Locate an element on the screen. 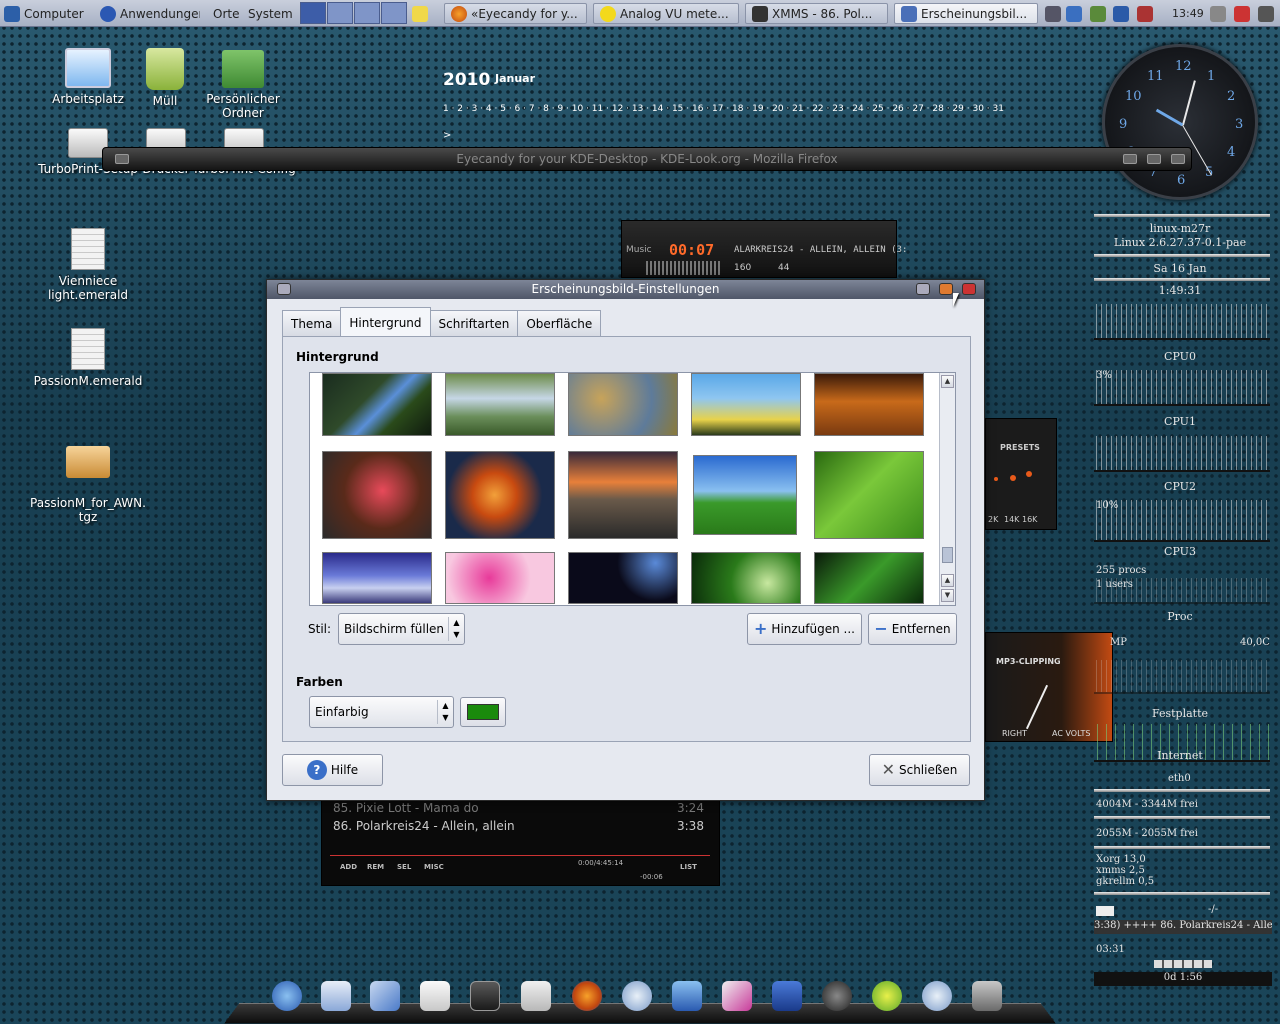 This screenshot has height=1024, width=1280. logout-launcher is located at coordinates (1245, 13).